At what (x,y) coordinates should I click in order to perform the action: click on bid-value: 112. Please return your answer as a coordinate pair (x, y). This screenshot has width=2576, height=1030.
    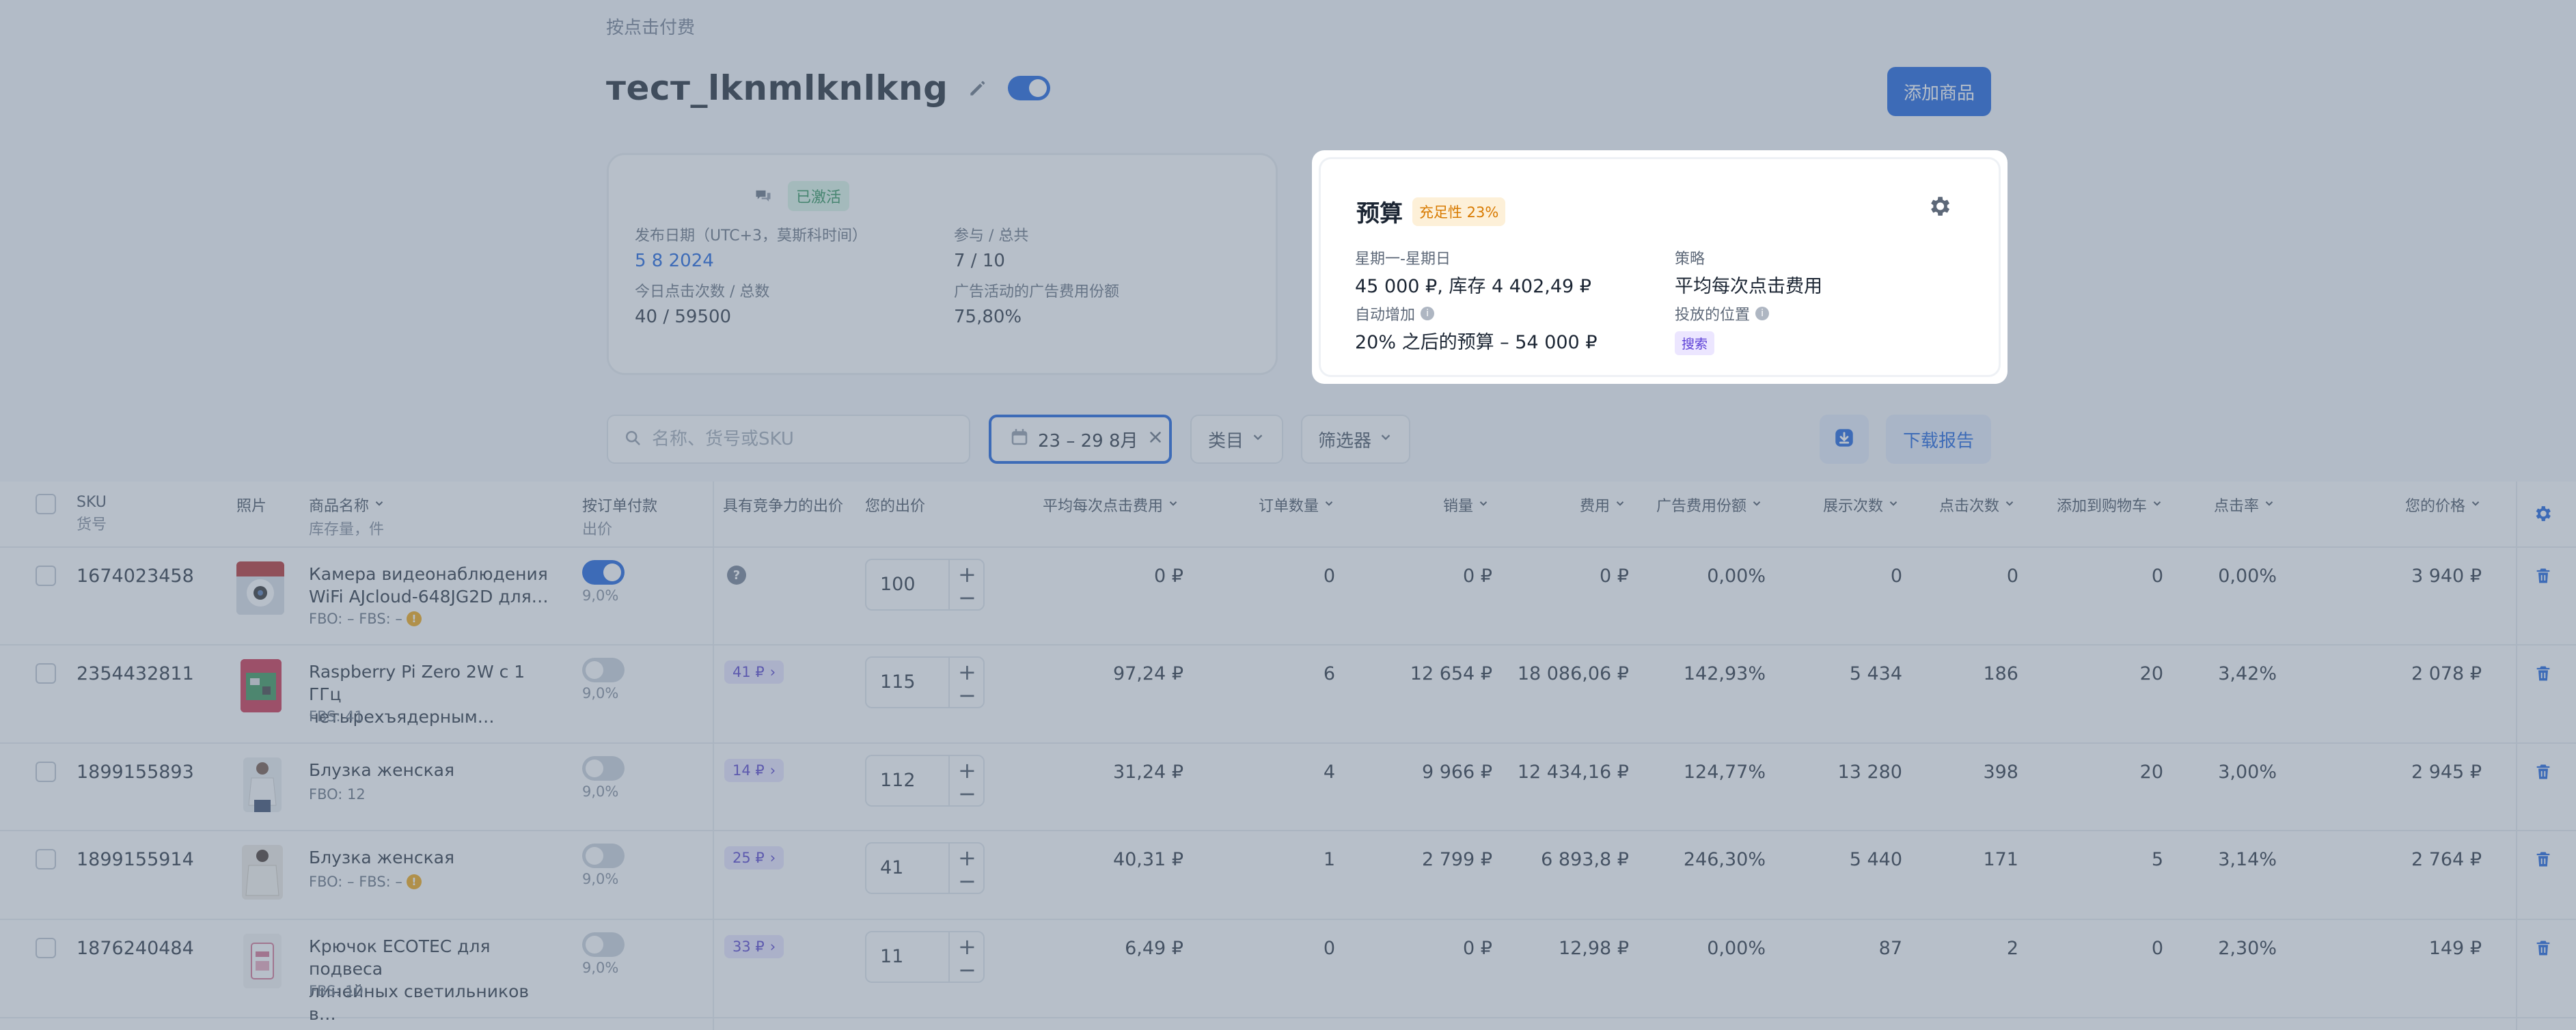
    Looking at the image, I should click on (898, 780).